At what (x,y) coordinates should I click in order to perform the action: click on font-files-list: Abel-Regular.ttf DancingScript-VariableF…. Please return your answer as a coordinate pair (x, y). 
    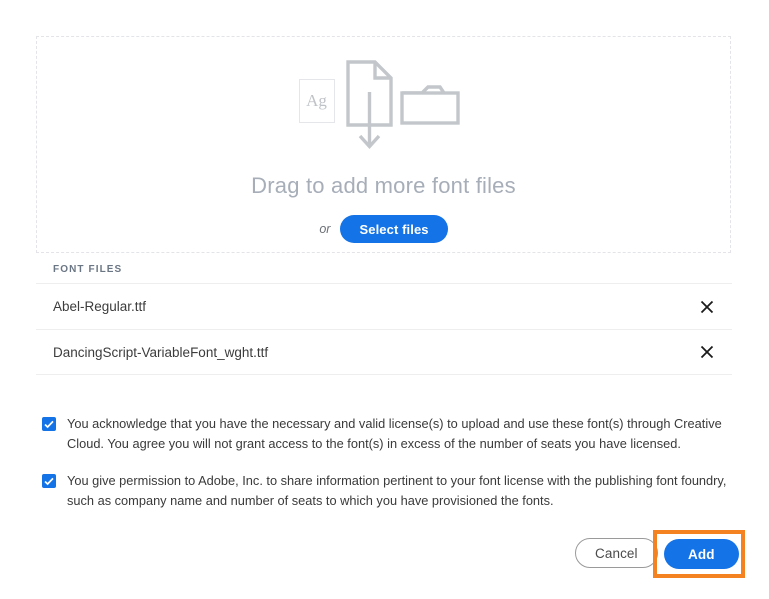
    Looking at the image, I should click on (384, 329).